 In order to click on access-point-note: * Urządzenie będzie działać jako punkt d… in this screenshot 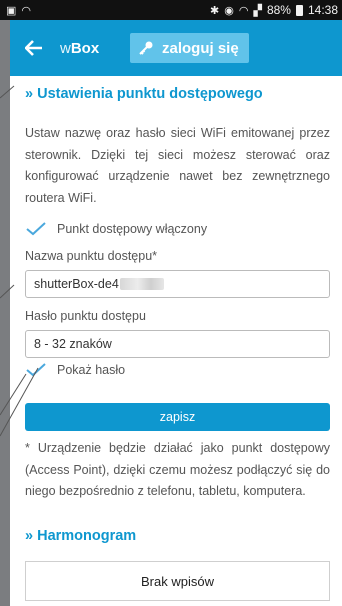, I will do `click(177, 469)`.